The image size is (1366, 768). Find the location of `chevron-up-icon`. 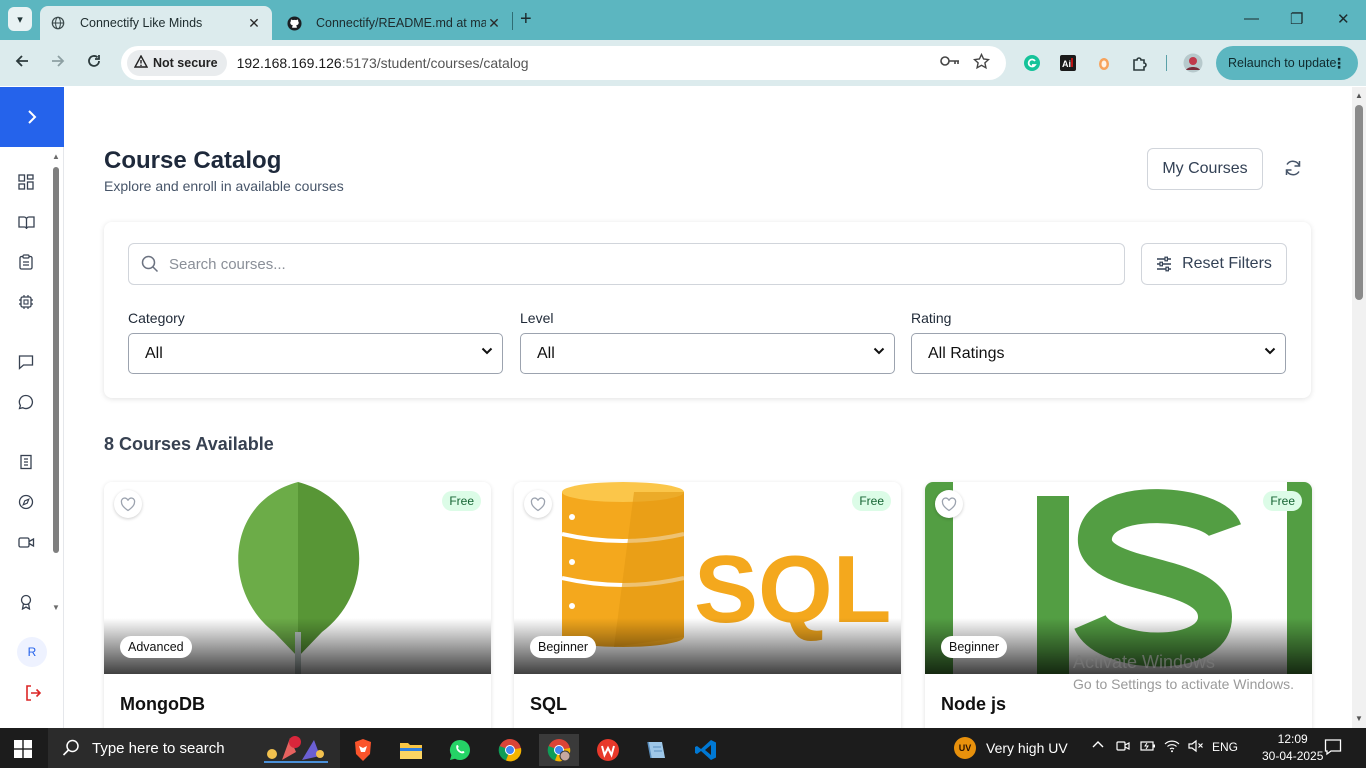

chevron-up-icon is located at coordinates (1098, 746).